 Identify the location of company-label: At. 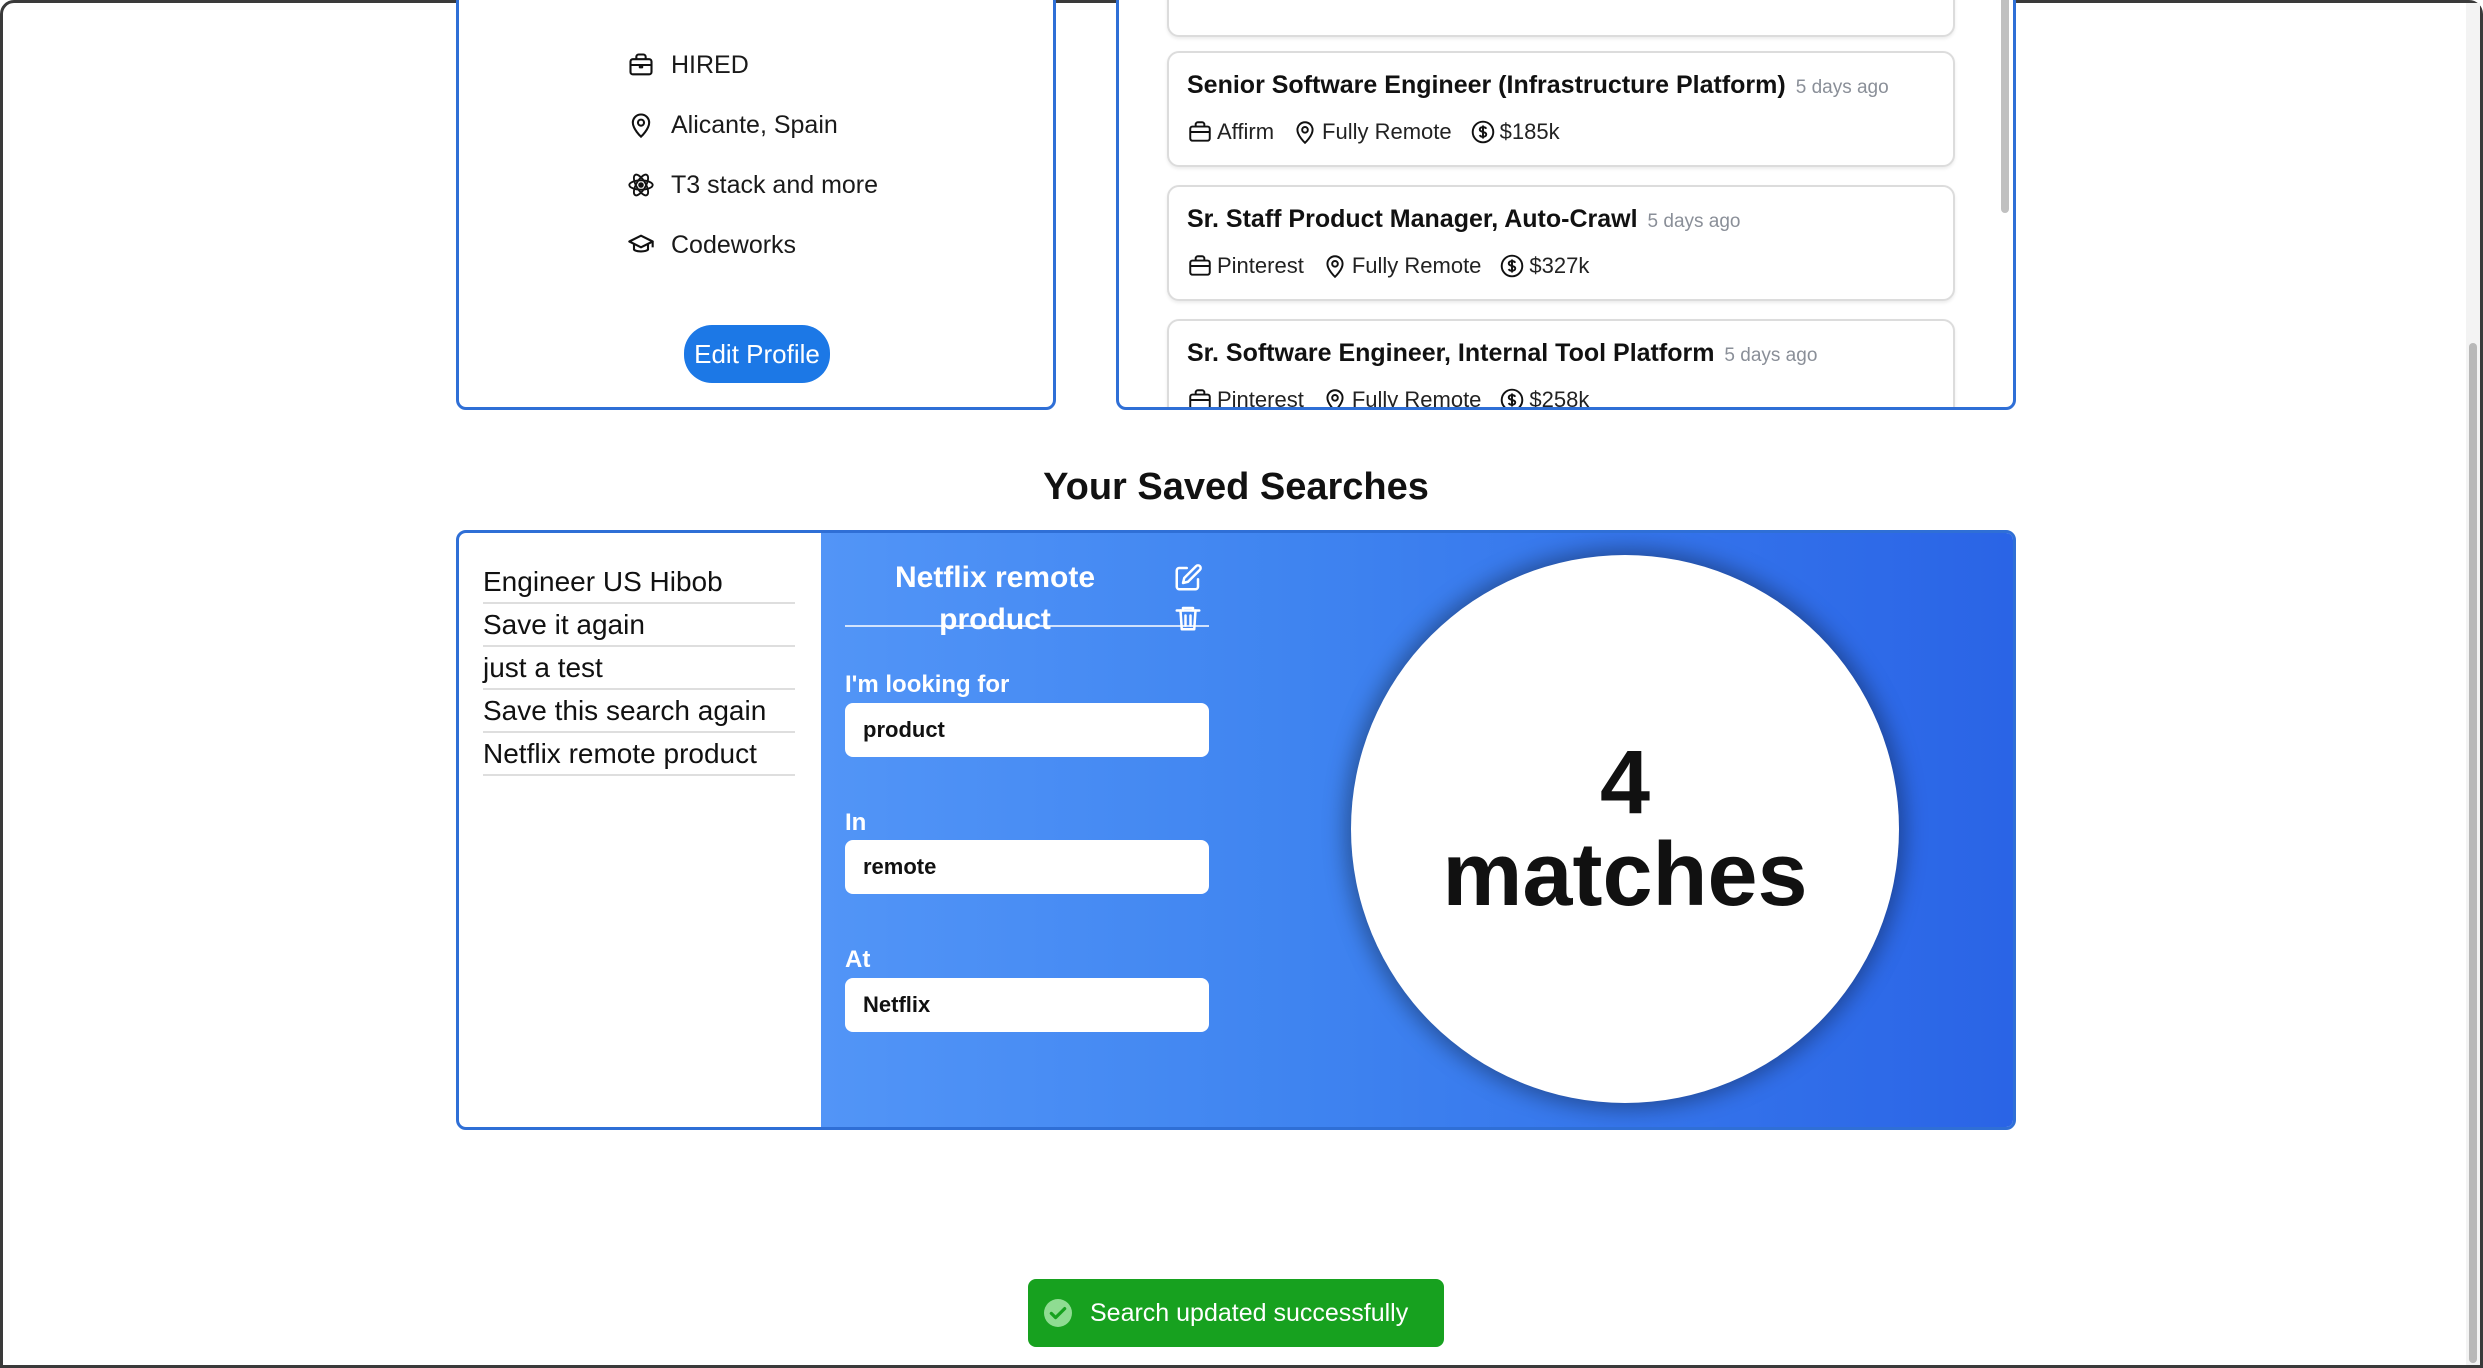
(858, 959).